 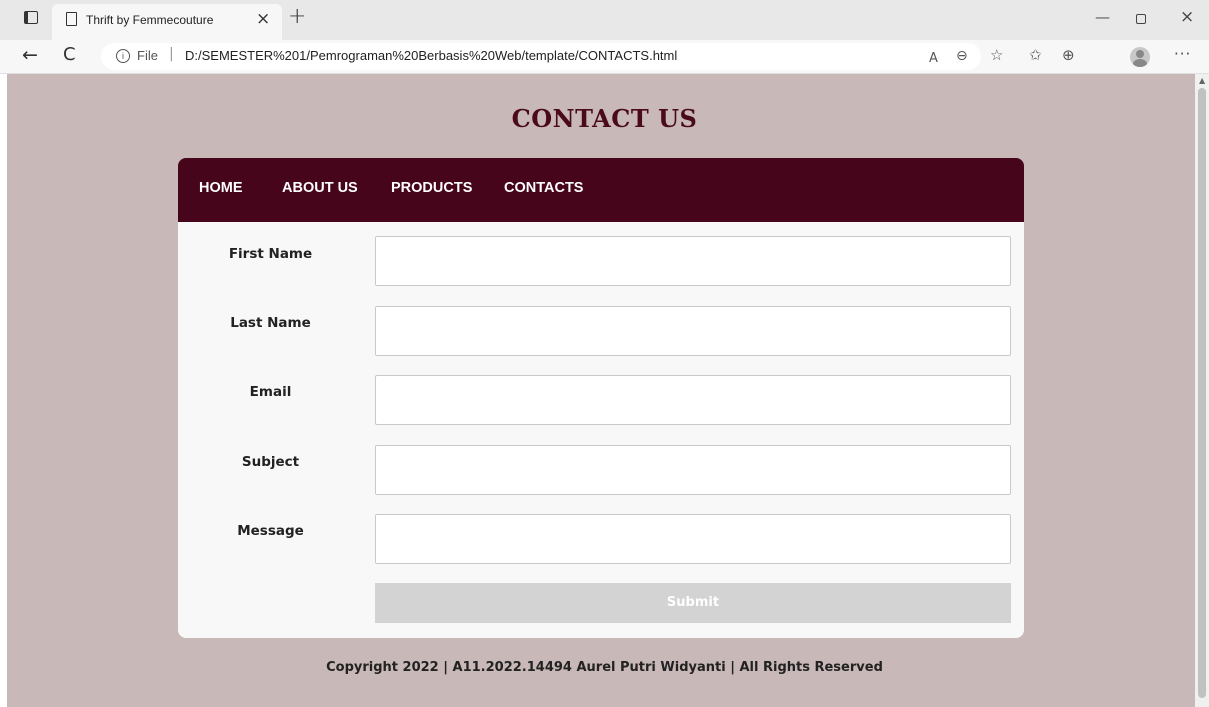 What do you see at coordinates (604, 118) in the screenshot?
I see `page-title: CONTACT US` at bounding box center [604, 118].